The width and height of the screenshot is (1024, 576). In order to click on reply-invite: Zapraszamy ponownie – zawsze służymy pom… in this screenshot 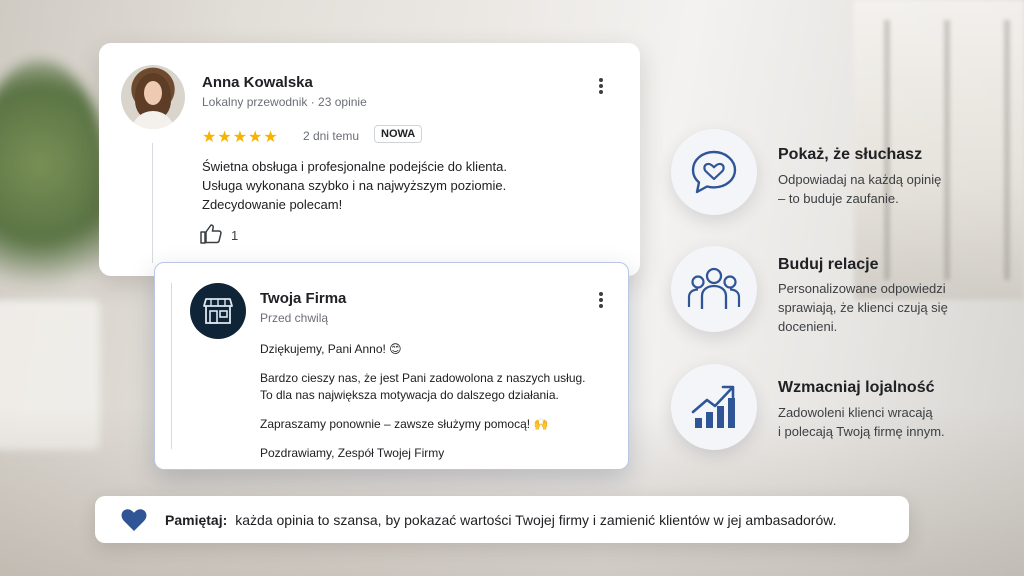, I will do `click(404, 424)`.